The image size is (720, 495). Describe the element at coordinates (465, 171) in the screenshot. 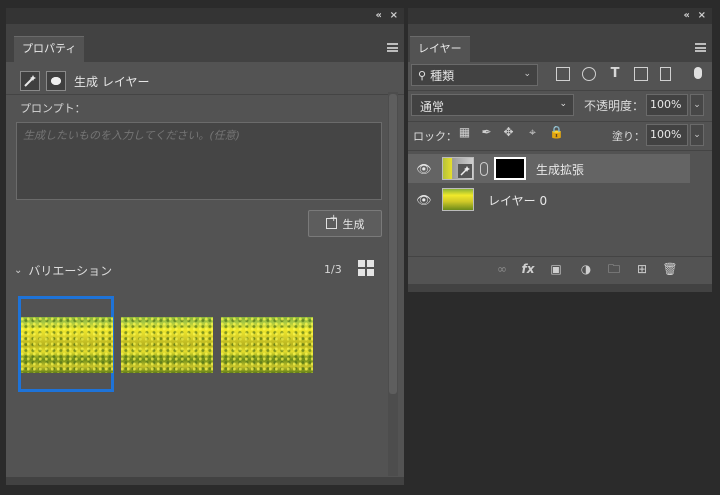

I see `generative-badge-icon` at that location.